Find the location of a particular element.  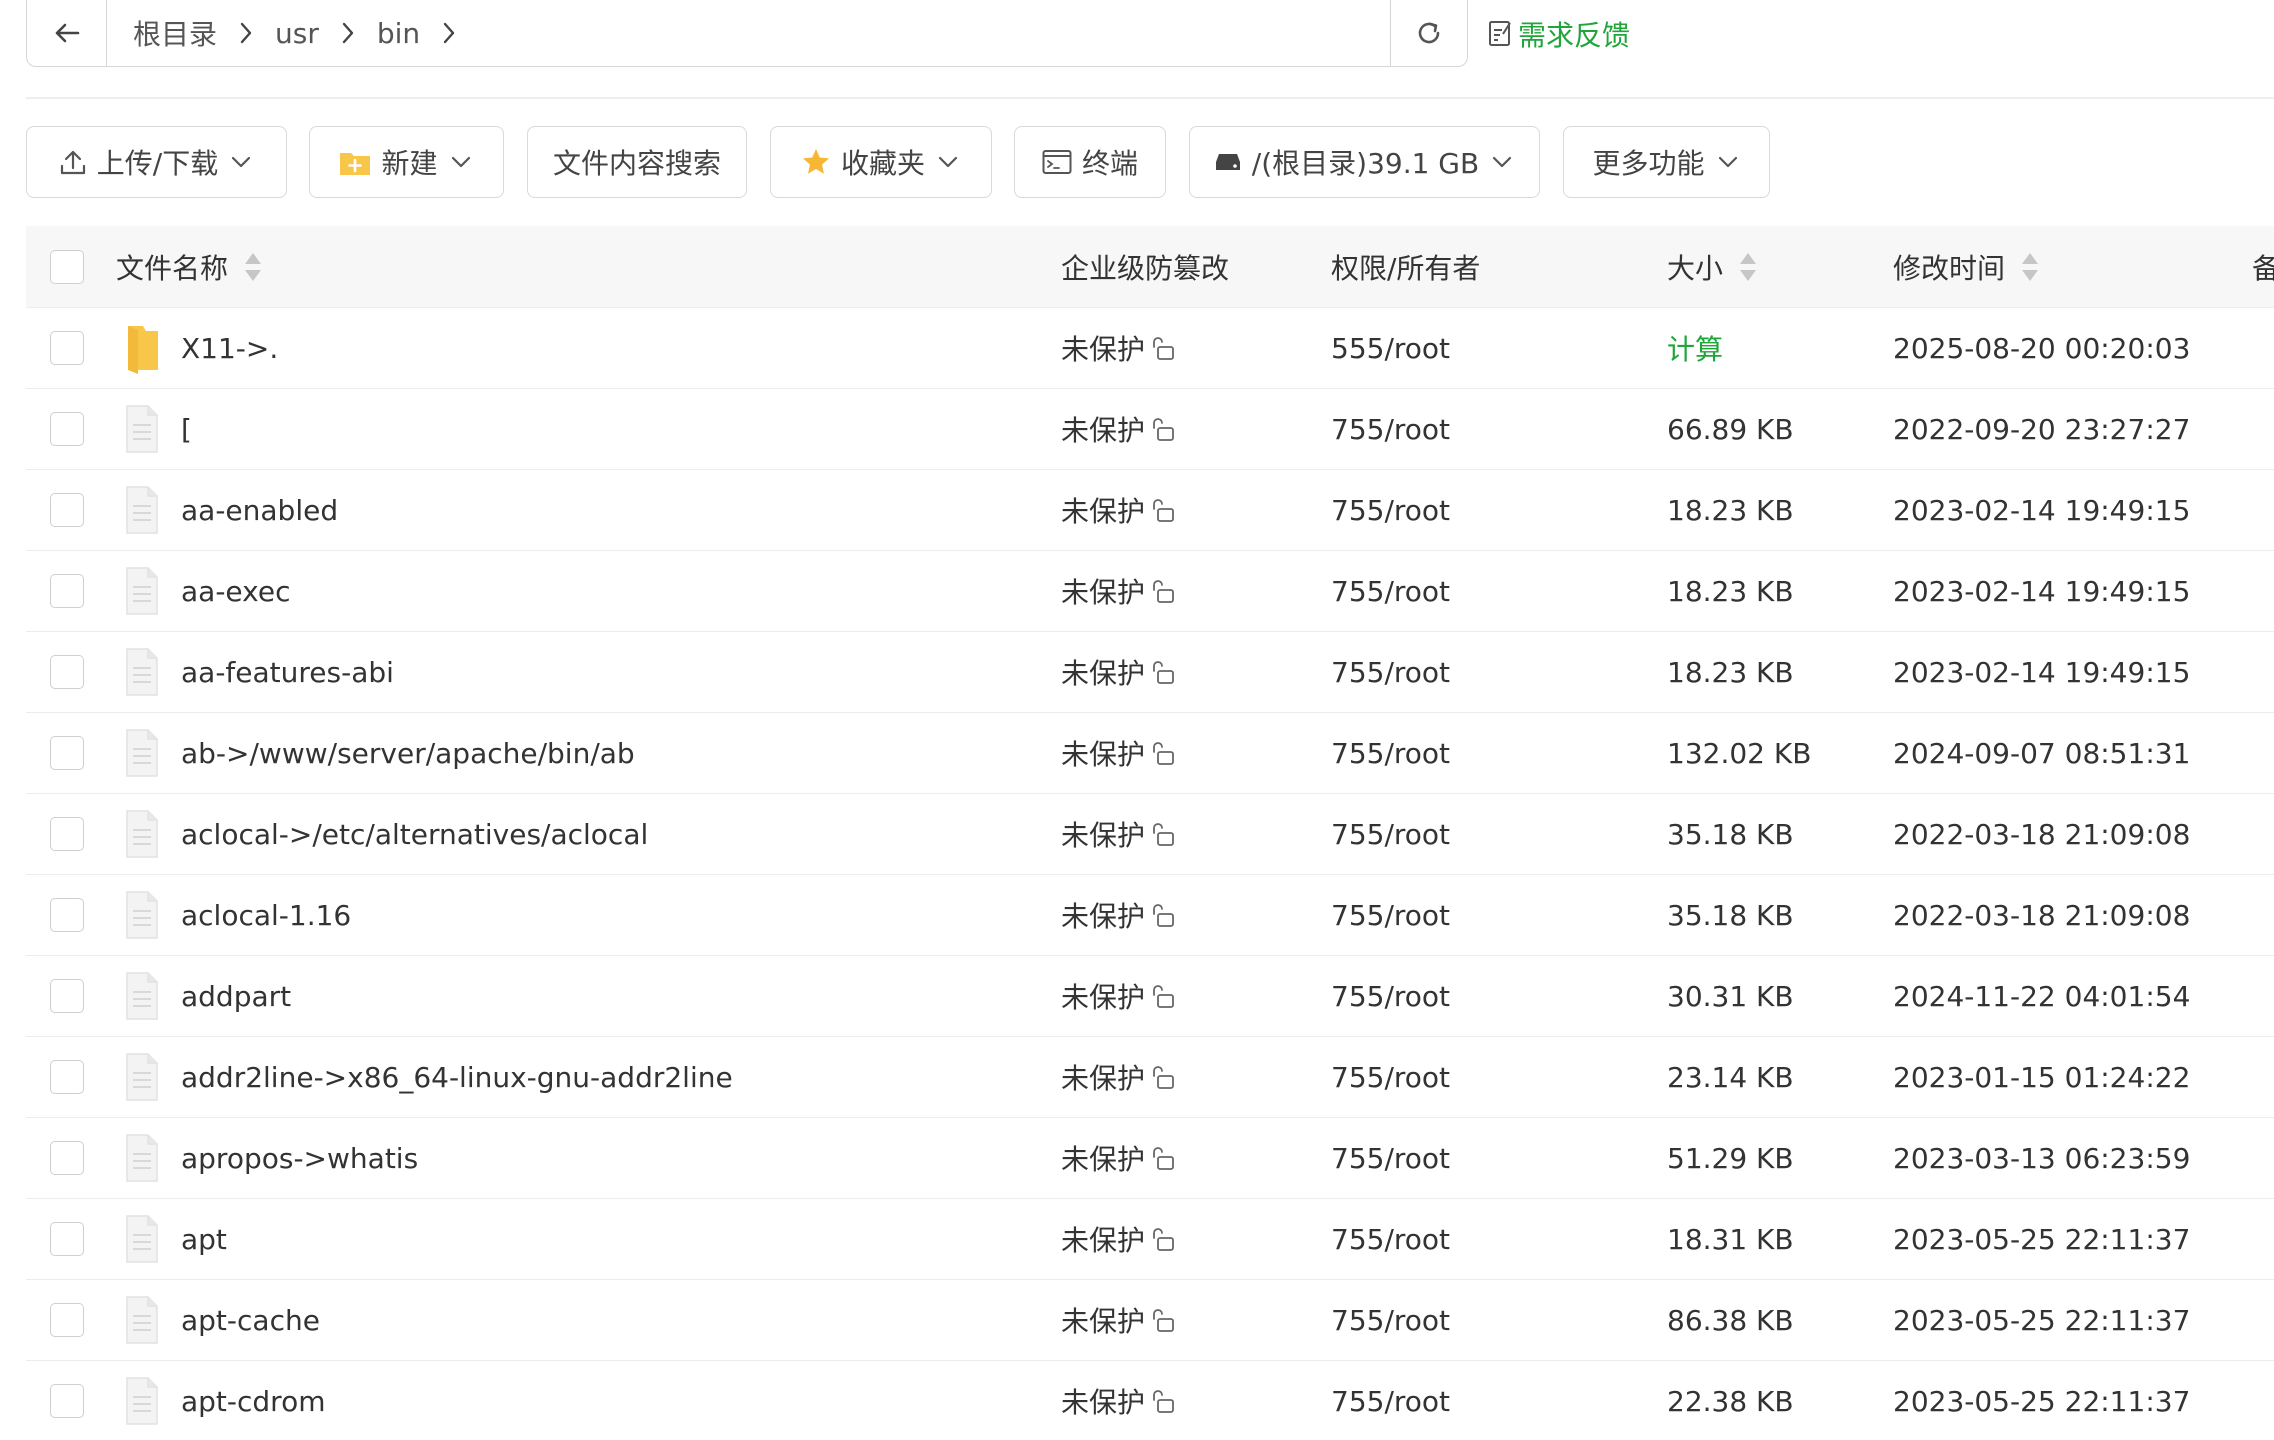

file-name: aclocal->/etc/alternatives/aclocal is located at coordinates (414, 834).